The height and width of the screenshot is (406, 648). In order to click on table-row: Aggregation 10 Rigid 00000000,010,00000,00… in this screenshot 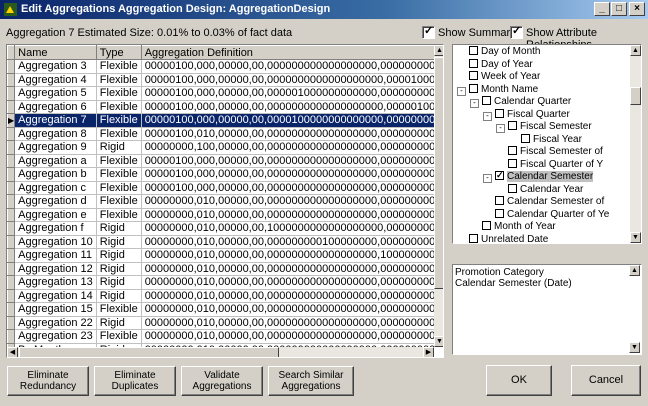, I will do `click(220, 241)`.